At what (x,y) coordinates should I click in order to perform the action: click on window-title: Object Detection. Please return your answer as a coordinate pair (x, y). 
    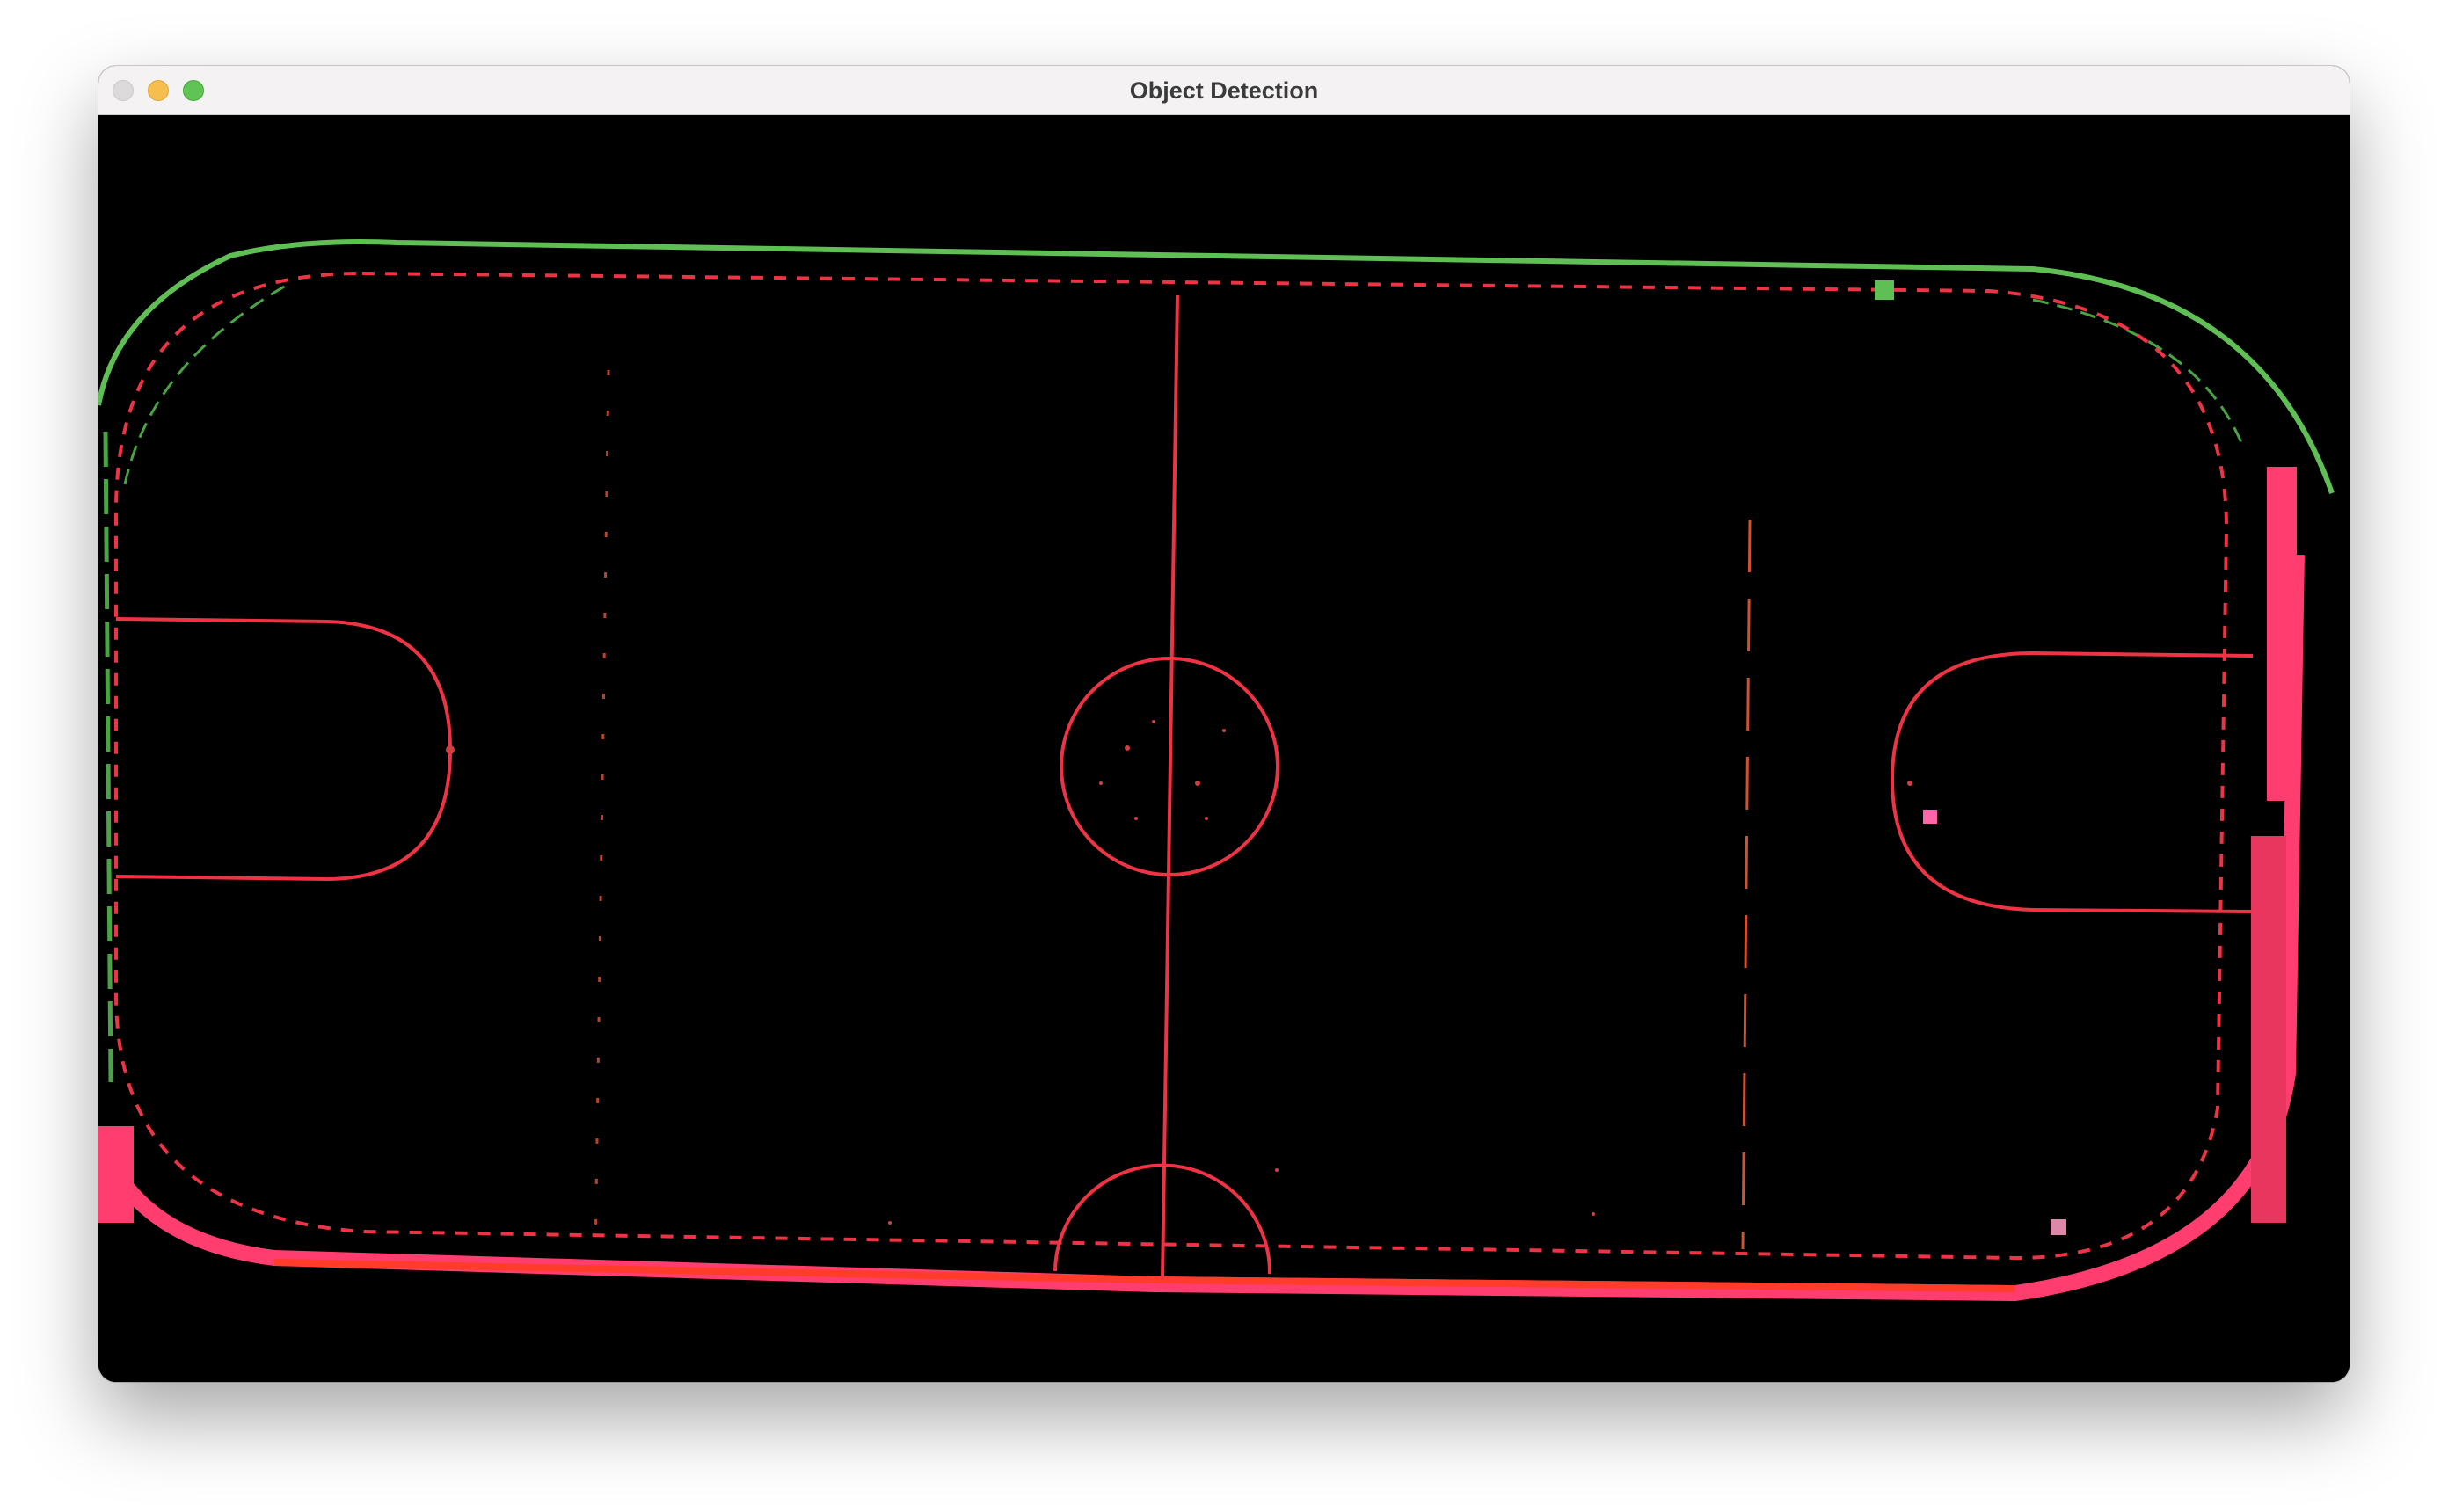
    Looking at the image, I should click on (1224, 91).